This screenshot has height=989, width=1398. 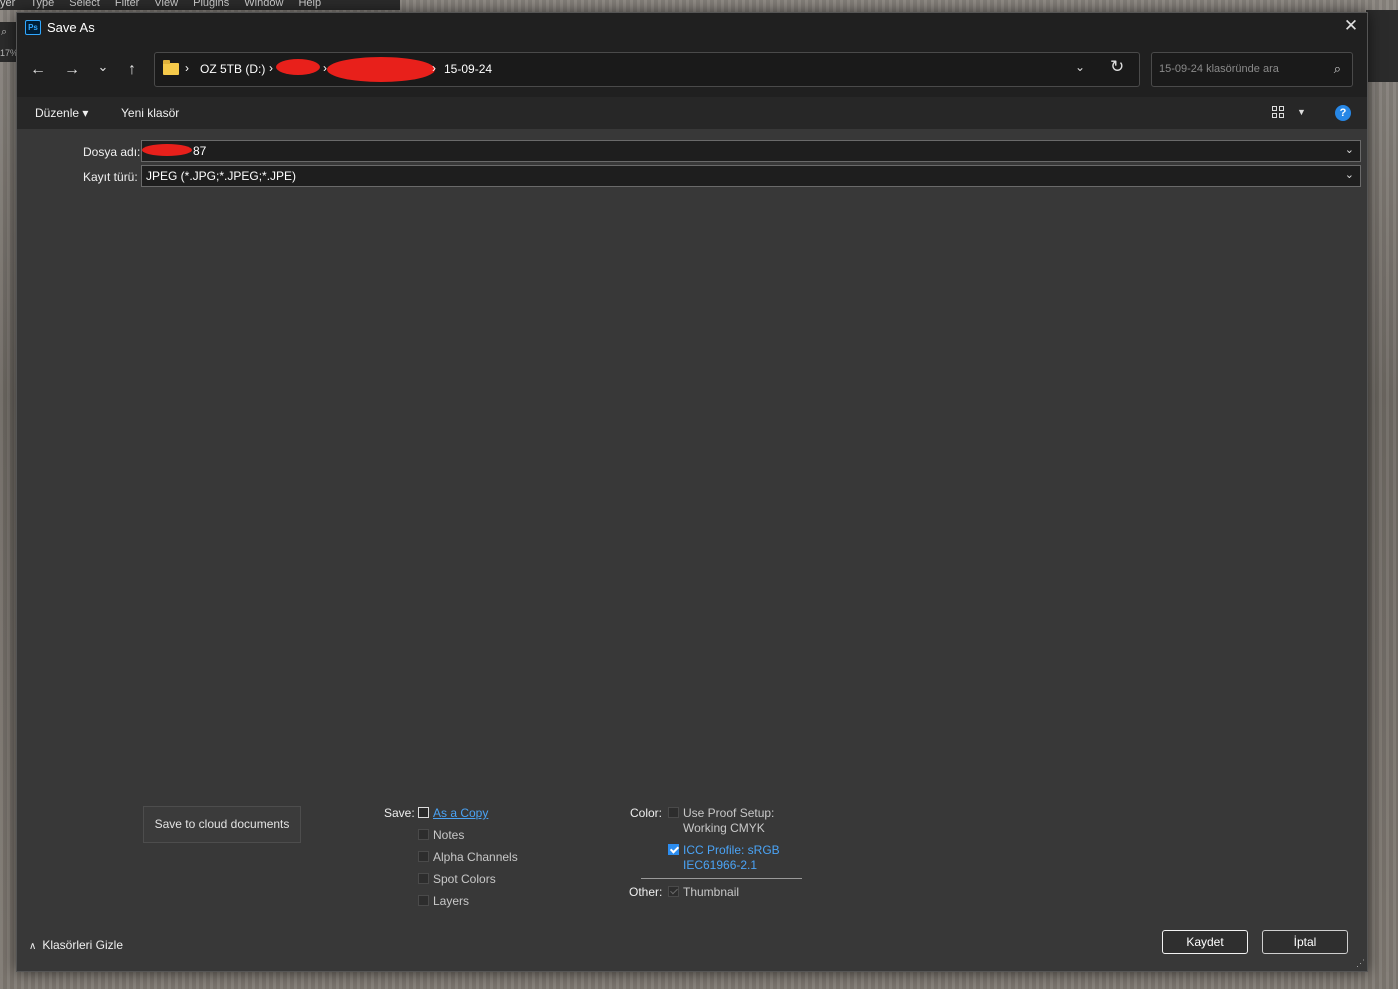 What do you see at coordinates (112, 152) in the screenshot?
I see `filename-label: Dosya adı:` at bounding box center [112, 152].